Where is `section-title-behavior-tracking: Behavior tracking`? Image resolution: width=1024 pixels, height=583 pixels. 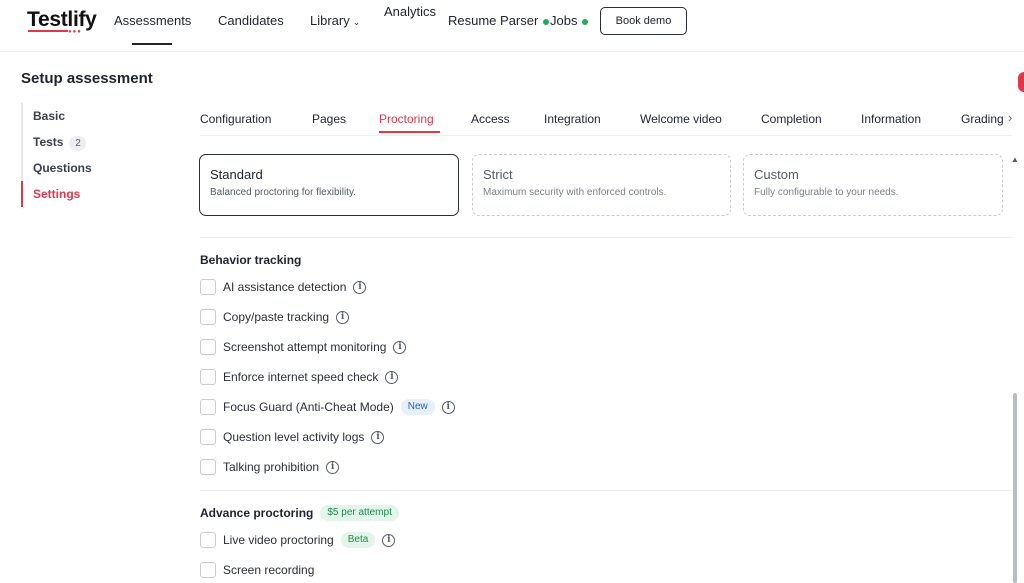 section-title-behavior-tracking: Behavior tracking is located at coordinates (251, 260).